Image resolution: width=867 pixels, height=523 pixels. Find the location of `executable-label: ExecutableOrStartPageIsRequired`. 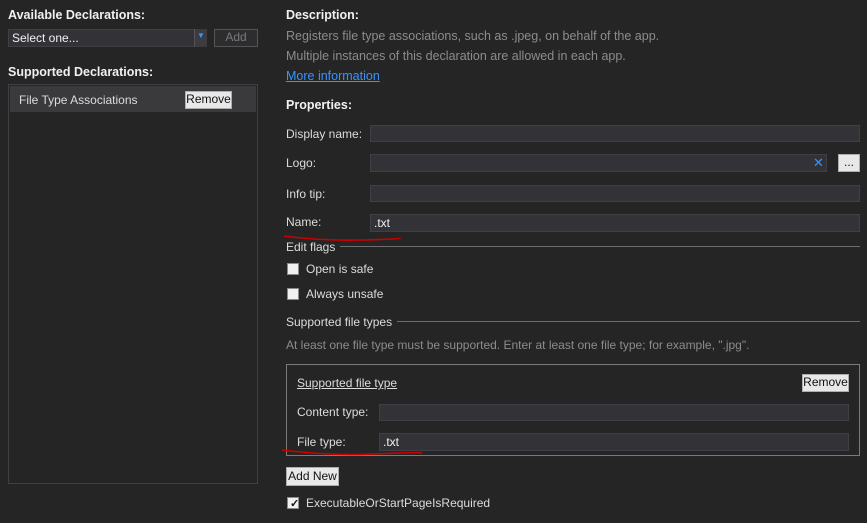

executable-label: ExecutableOrStartPageIsRequired is located at coordinates (398, 503).